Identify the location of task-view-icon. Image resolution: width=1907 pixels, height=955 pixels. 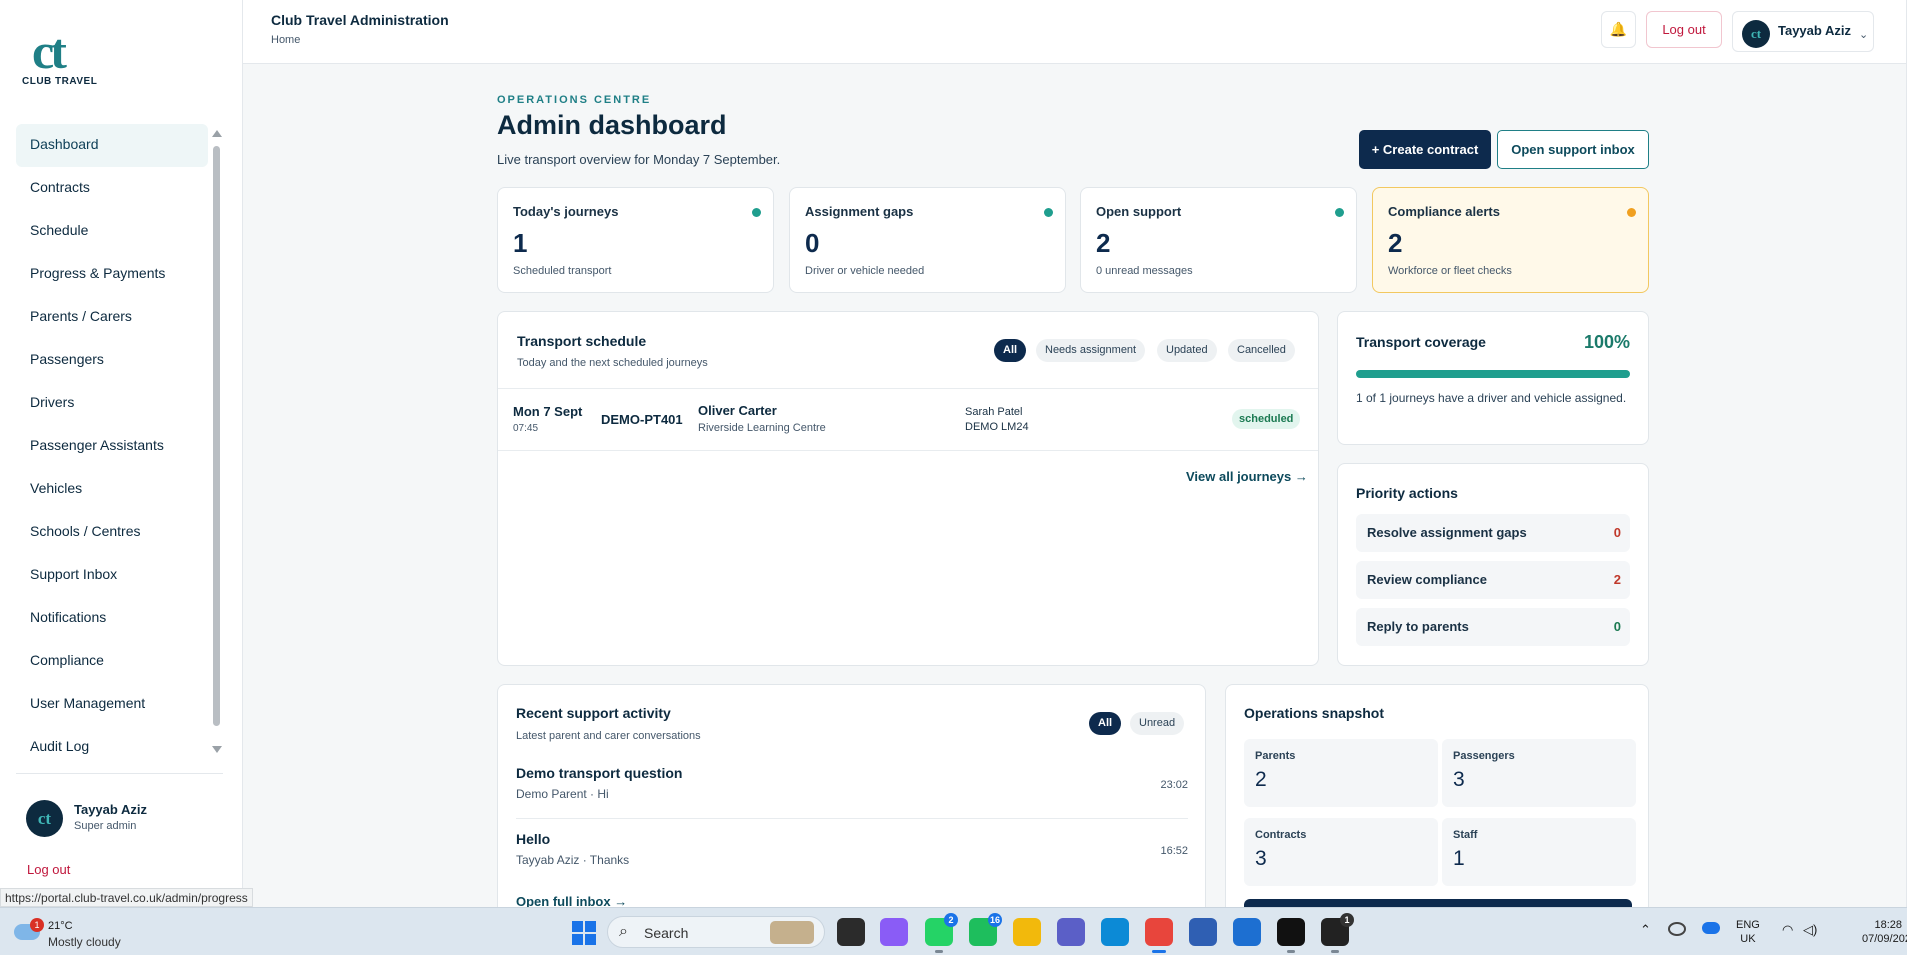
(851, 932).